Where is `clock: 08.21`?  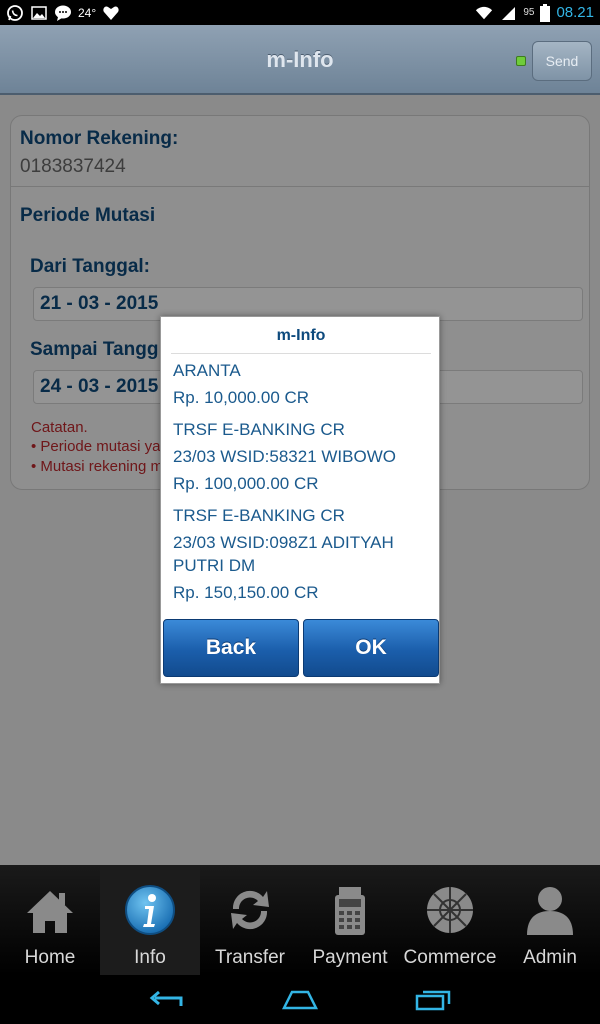
clock: 08.21 is located at coordinates (575, 12).